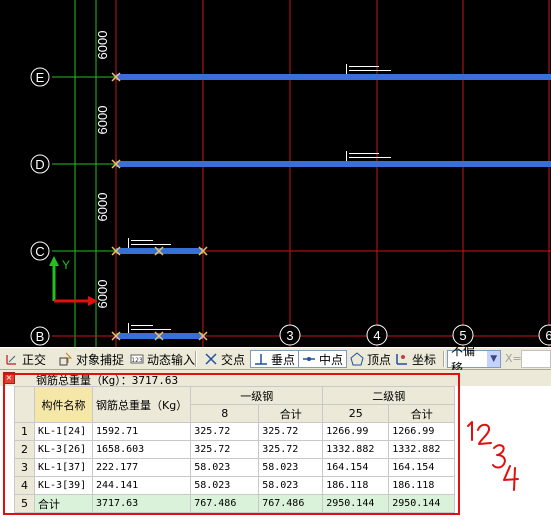 The image size is (551, 530). I want to click on cell-name: 合计, so click(63, 503).